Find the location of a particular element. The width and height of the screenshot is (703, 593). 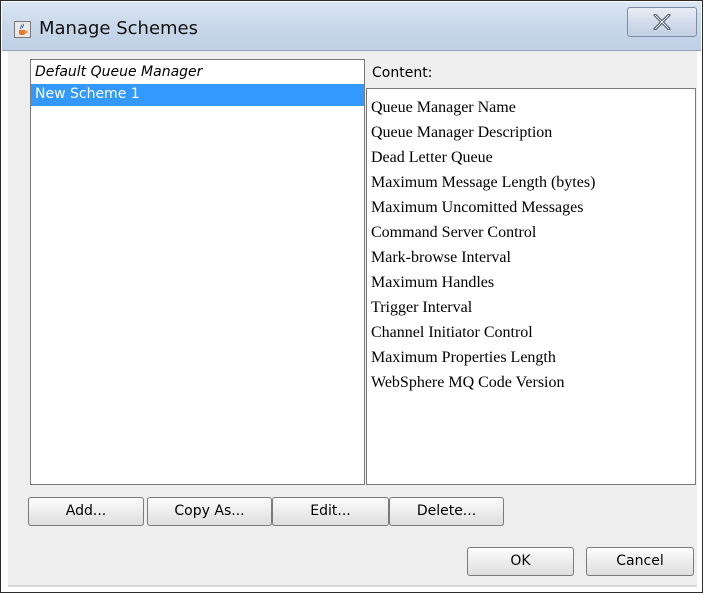

content-item: Command Server Control is located at coordinates (454, 232).